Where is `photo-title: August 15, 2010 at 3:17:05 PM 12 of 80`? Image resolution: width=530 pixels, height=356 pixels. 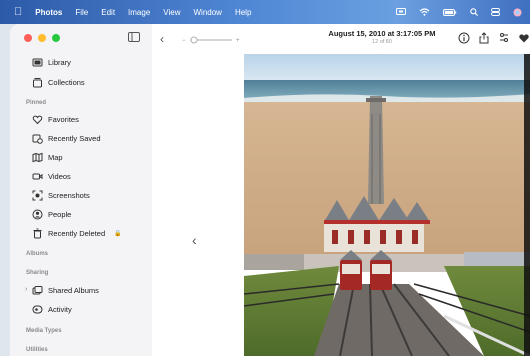 photo-title: August 15, 2010 at 3:17:05 PM 12 of 80 is located at coordinates (382, 37).